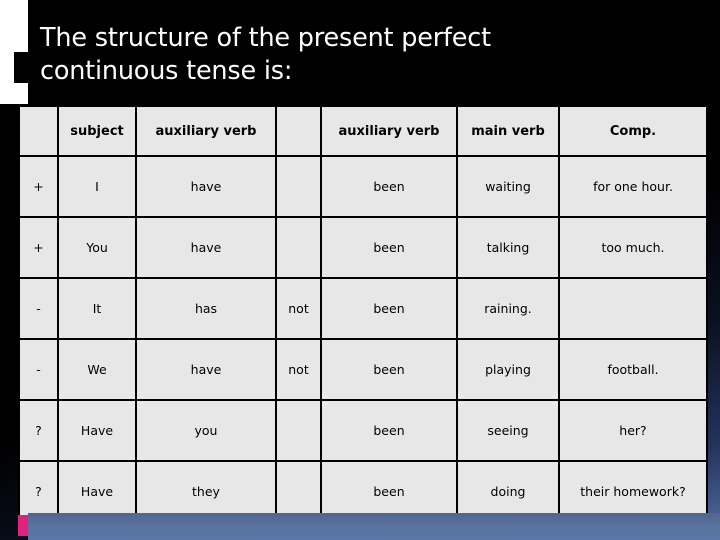 Image resolution: width=720 pixels, height=540 pixels. What do you see at coordinates (206, 308) in the screenshot?
I see `cell-aux1: has` at bounding box center [206, 308].